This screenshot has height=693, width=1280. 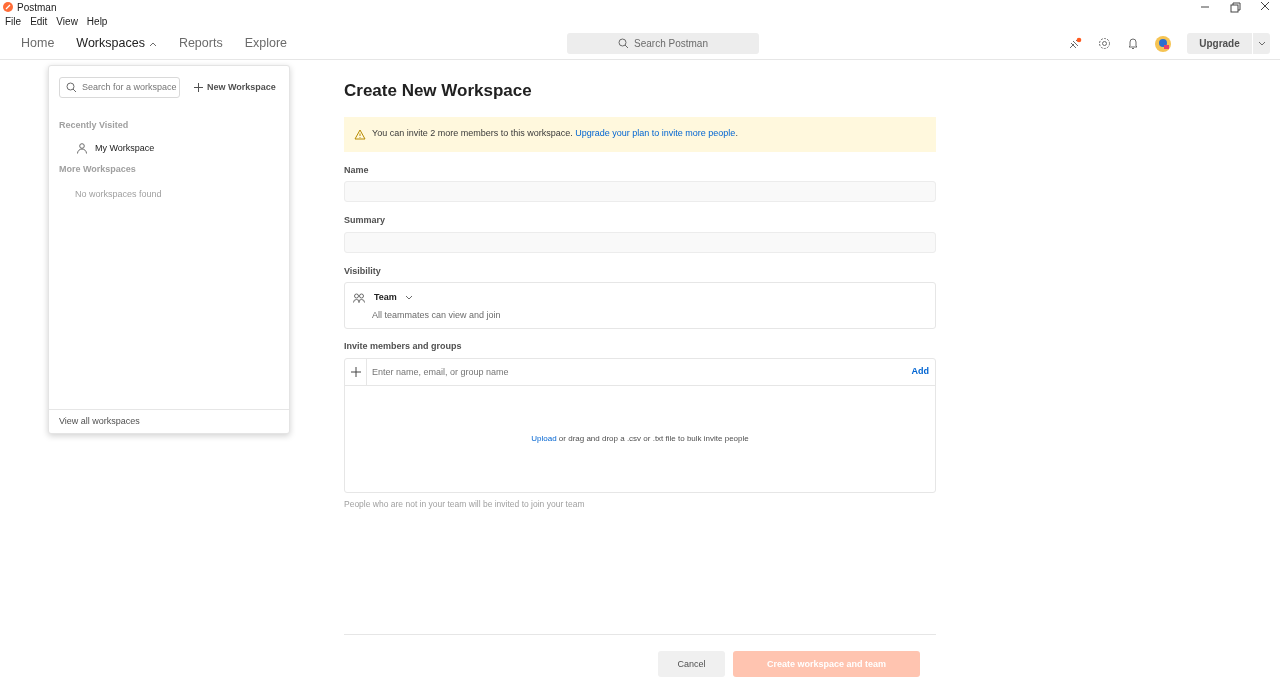 What do you see at coordinates (403, 346) in the screenshot?
I see `field-label: Invite members and groups` at bounding box center [403, 346].